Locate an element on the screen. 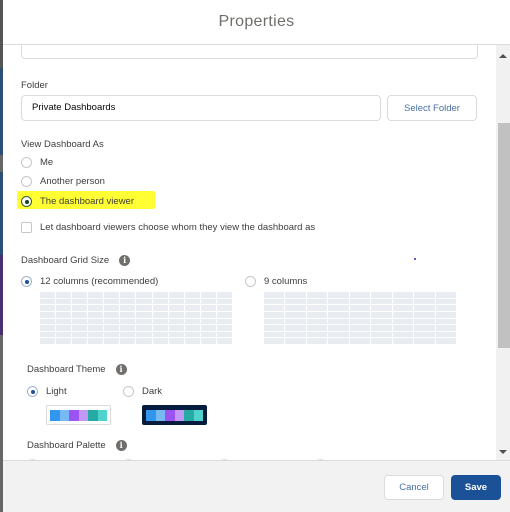 This screenshot has width=510, height=512. radio-another-person is located at coordinates (26, 181).